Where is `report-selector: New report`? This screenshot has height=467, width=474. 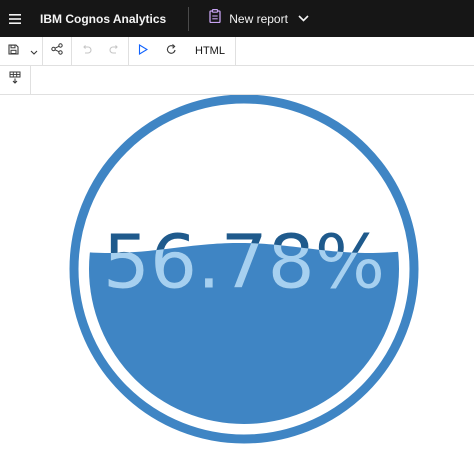 report-selector: New report is located at coordinates (259, 18).